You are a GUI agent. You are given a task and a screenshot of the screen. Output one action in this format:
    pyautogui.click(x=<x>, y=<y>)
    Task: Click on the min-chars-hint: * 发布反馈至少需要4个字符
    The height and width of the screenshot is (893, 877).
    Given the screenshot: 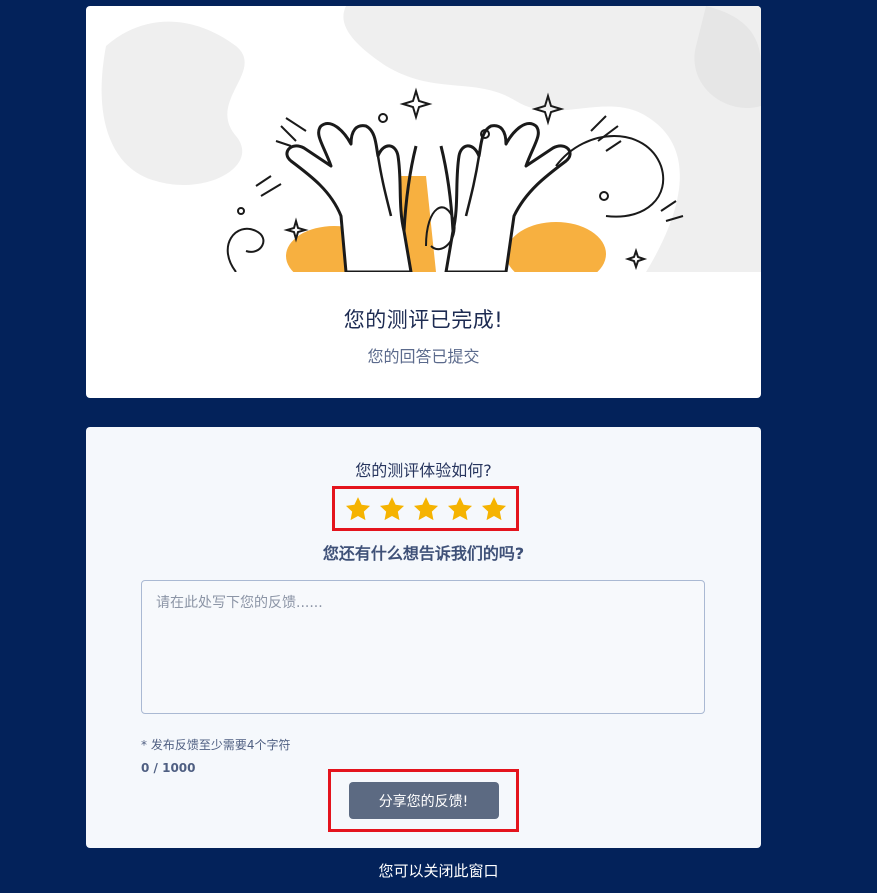 What is the action you would take?
    pyautogui.click(x=216, y=745)
    